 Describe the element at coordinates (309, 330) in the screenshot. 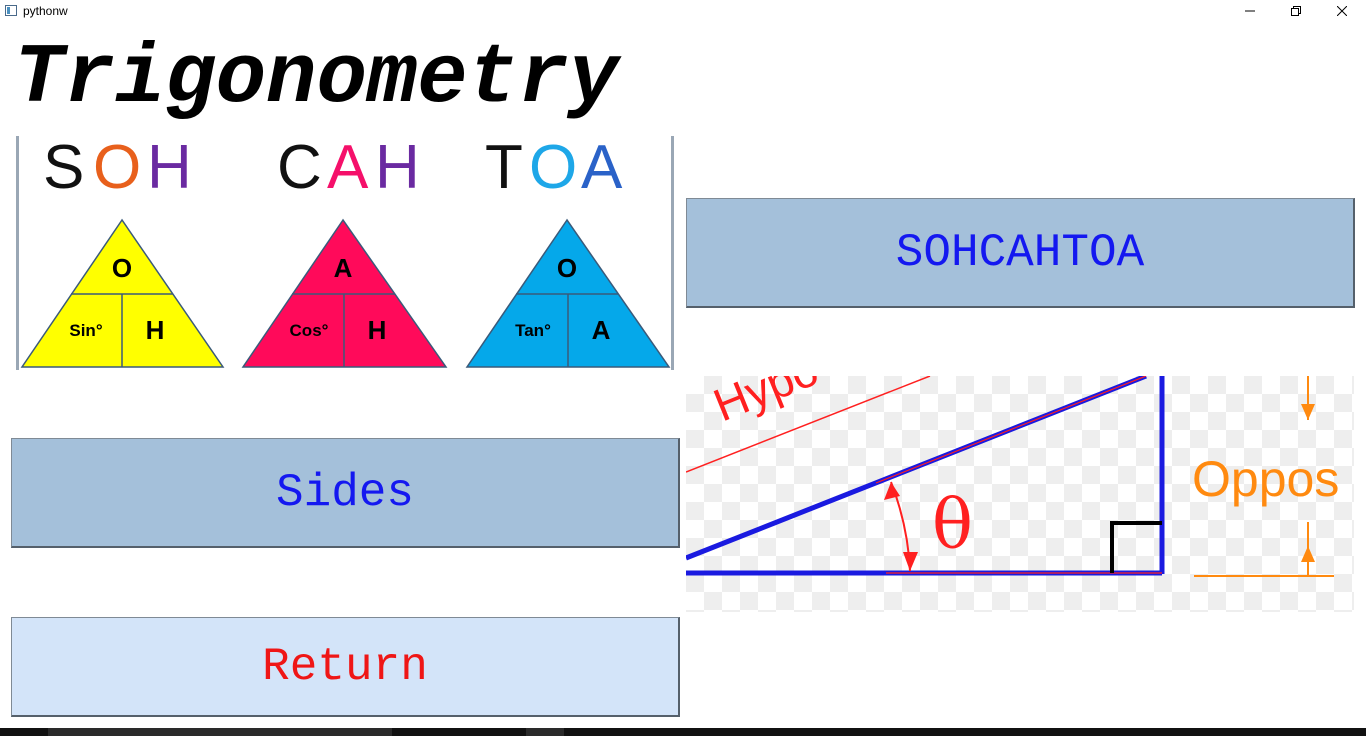

I see `cos-triangle-bottom-left: Cos°` at that location.